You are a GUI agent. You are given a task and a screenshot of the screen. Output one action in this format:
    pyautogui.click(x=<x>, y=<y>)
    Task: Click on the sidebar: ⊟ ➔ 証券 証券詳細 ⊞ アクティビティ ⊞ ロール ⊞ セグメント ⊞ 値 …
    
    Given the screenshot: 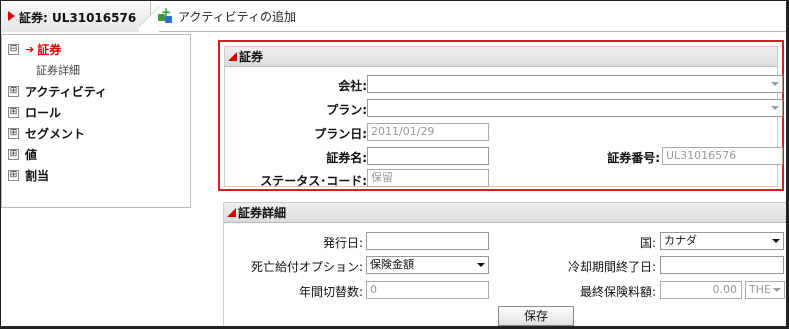 What is the action you would take?
    pyautogui.click(x=96, y=121)
    